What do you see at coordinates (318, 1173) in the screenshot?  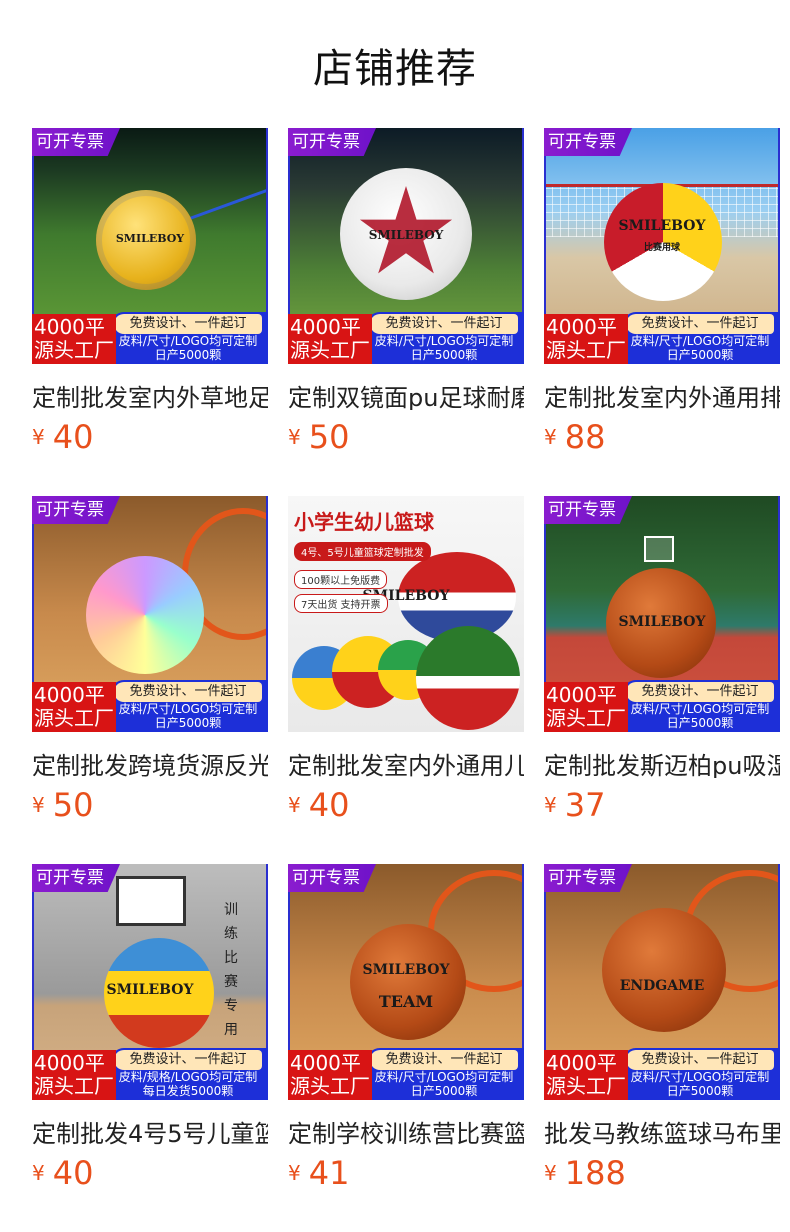 I see `product-price: ¥41` at bounding box center [318, 1173].